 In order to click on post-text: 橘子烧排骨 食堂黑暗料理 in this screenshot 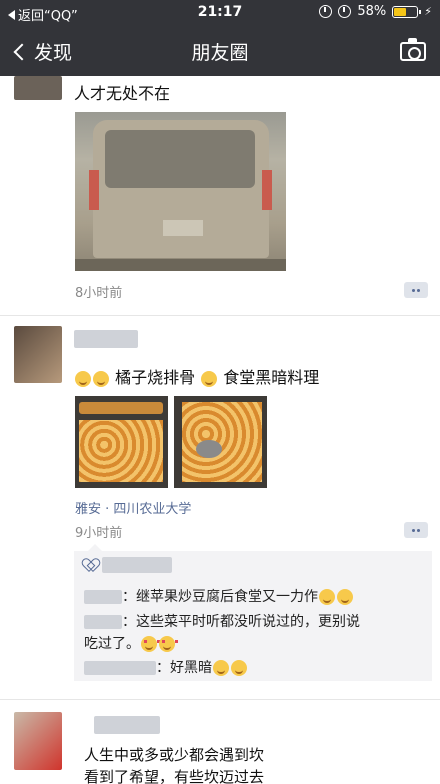, I will do `click(196, 376)`.